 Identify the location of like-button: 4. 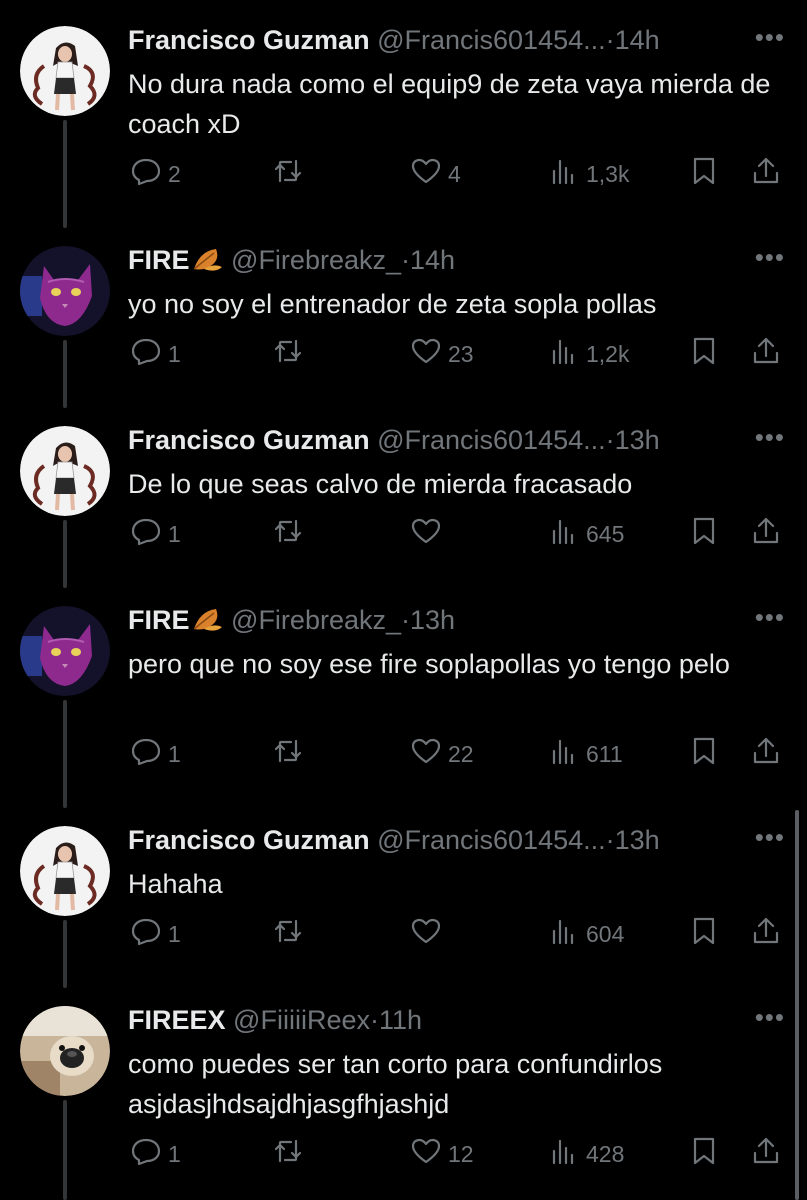
(435, 174).